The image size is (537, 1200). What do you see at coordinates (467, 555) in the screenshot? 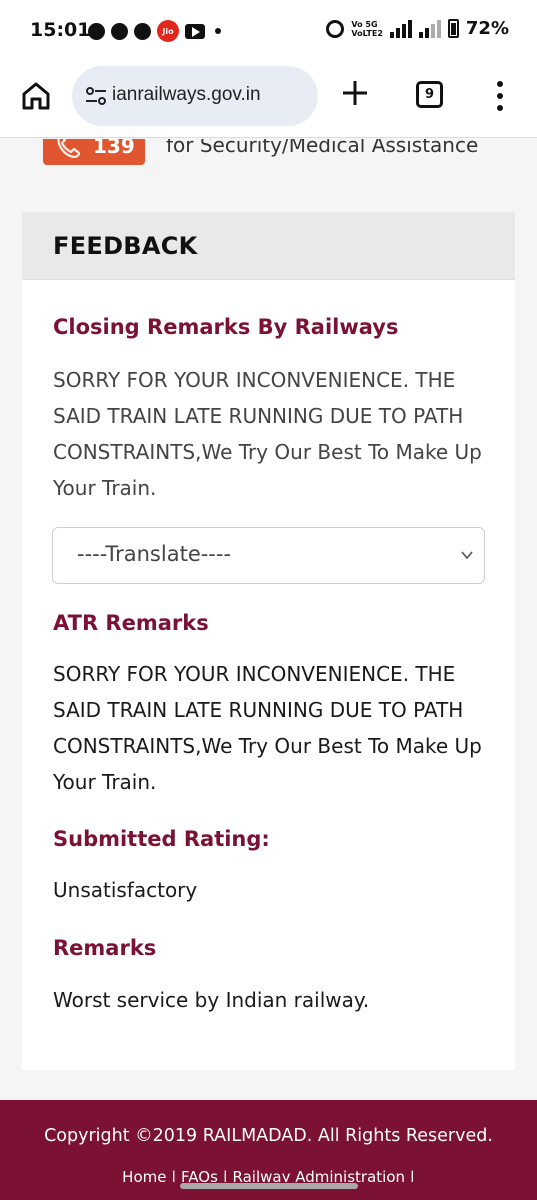
I see `chevron-down-icon` at bounding box center [467, 555].